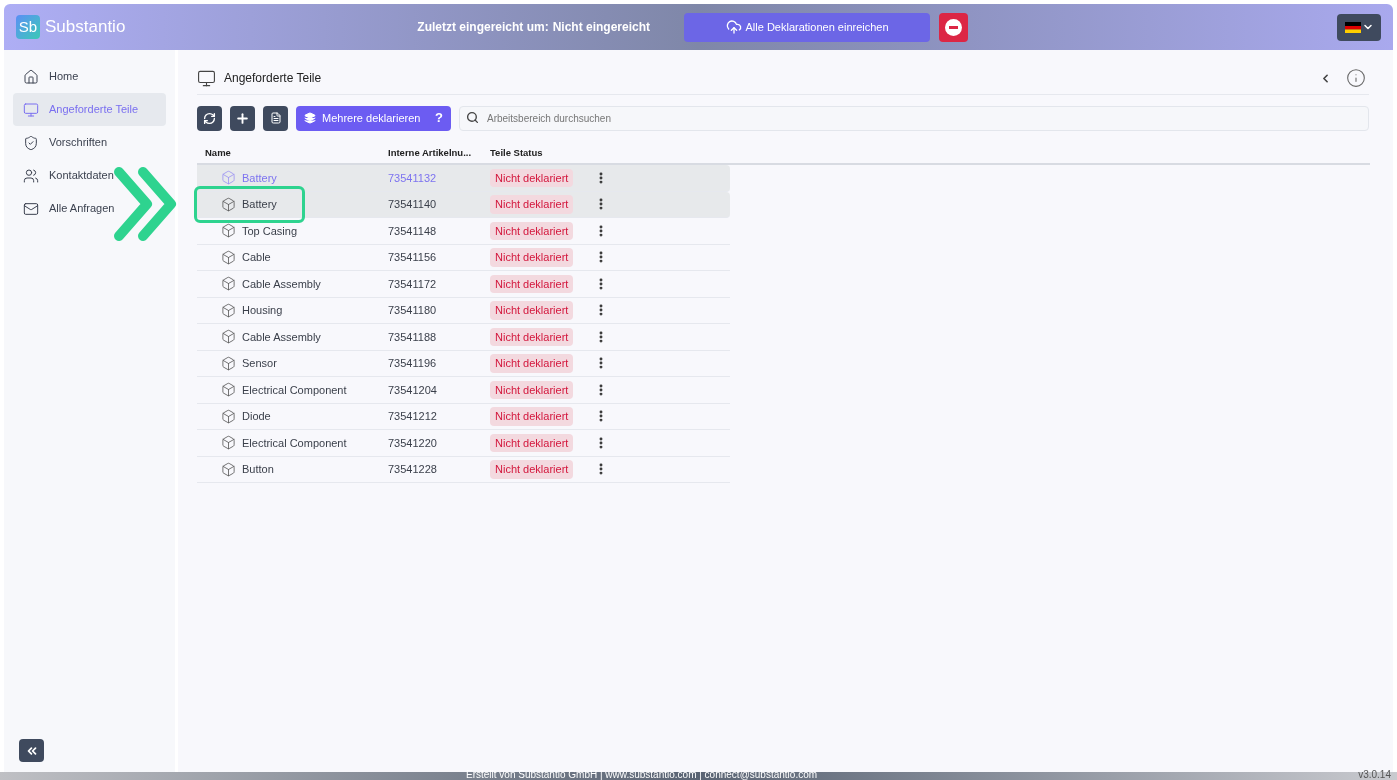 The width and height of the screenshot is (1397, 780). I want to click on article-number: 73541140, so click(413, 204).